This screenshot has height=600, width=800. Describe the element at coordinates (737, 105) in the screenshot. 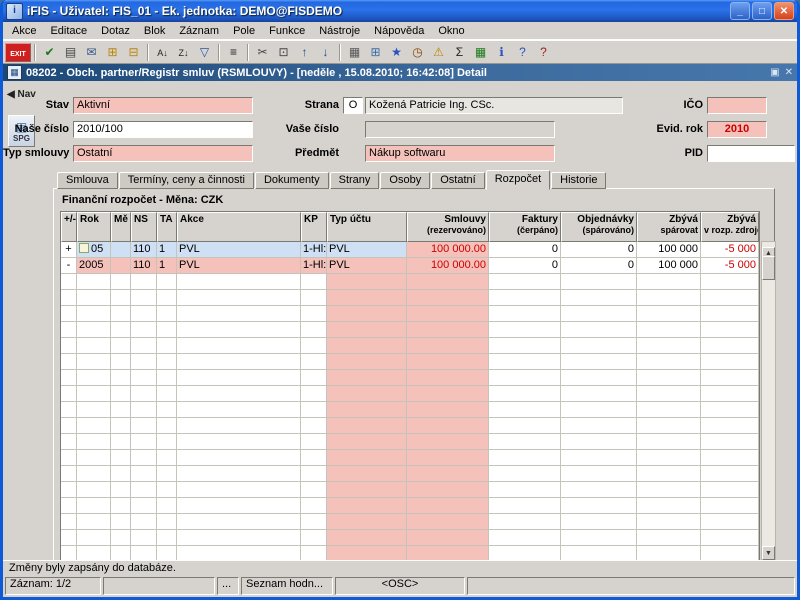

I see `ico-field` at that location.